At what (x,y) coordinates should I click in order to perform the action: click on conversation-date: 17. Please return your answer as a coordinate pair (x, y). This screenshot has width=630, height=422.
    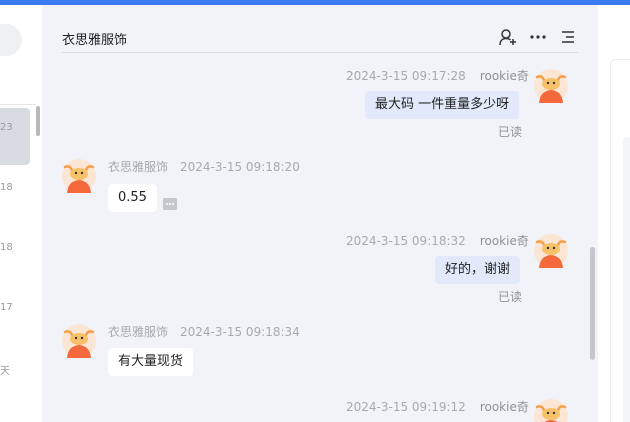
    Looking at the image, I should click on (6, 307).